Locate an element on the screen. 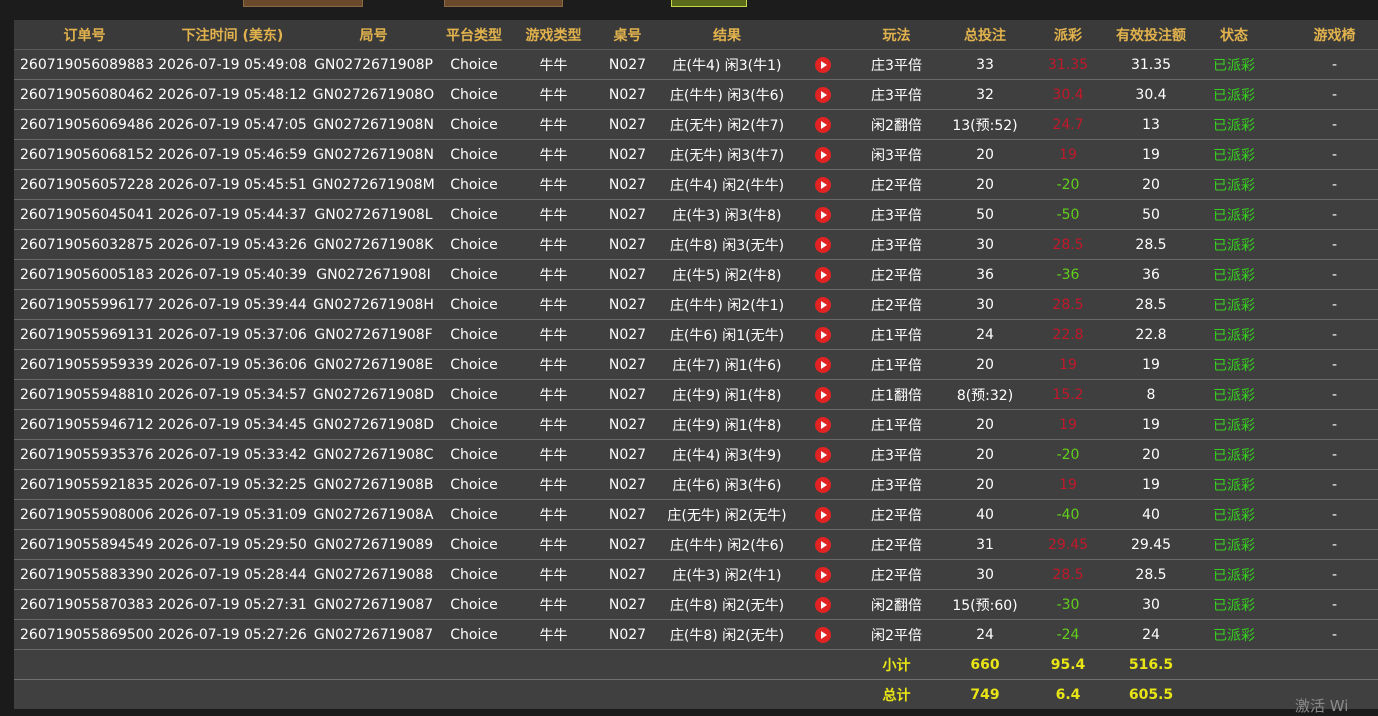 This screenshot has height=716, width=1378. payout-cell: 28.5 is located at coordinates (1068, 574).